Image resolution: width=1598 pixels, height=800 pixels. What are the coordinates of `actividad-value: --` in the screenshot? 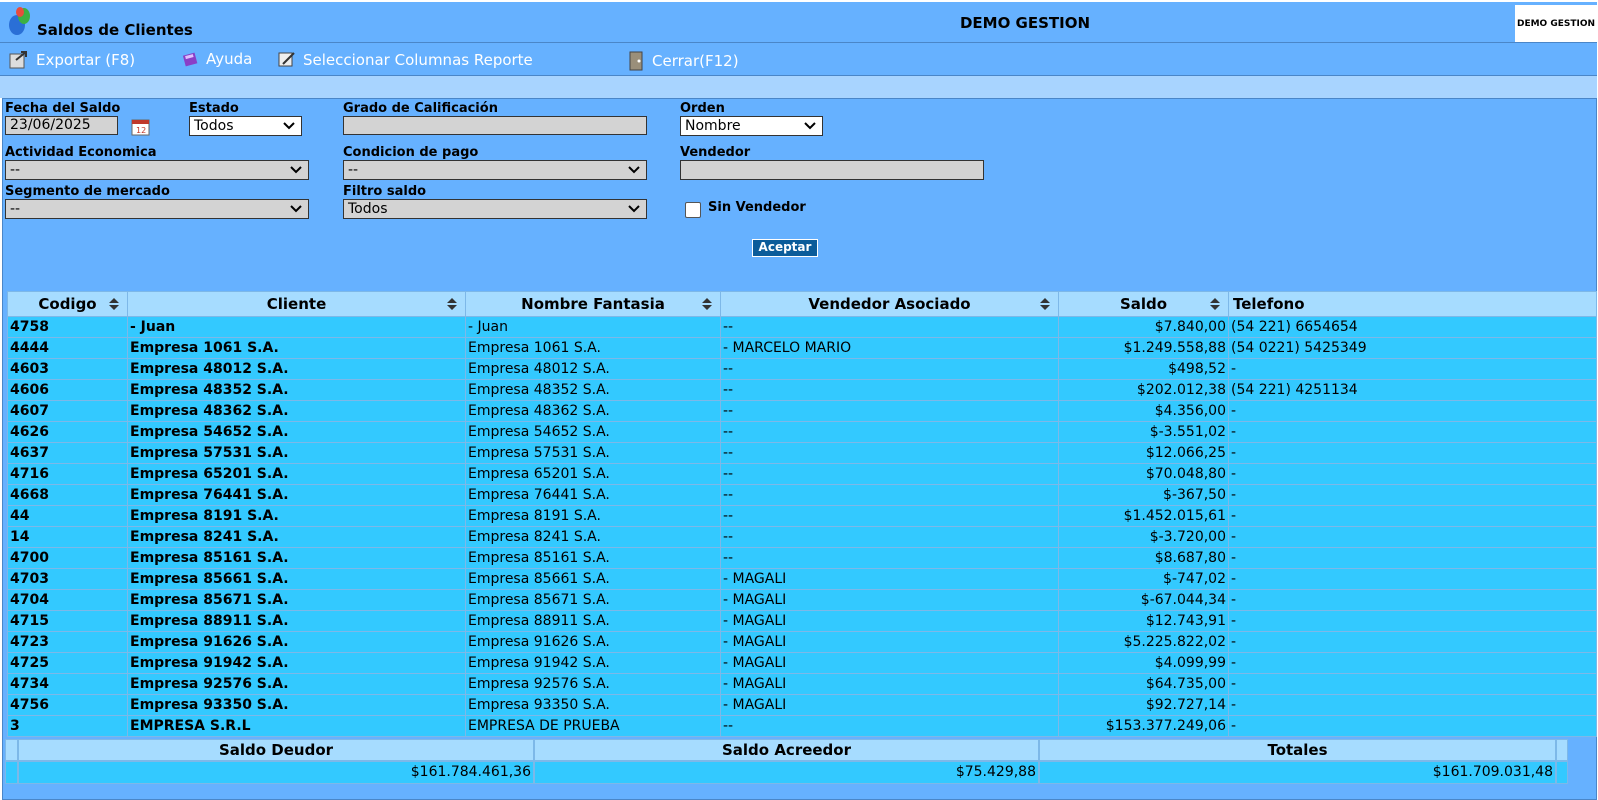 It's located at (15, 170).